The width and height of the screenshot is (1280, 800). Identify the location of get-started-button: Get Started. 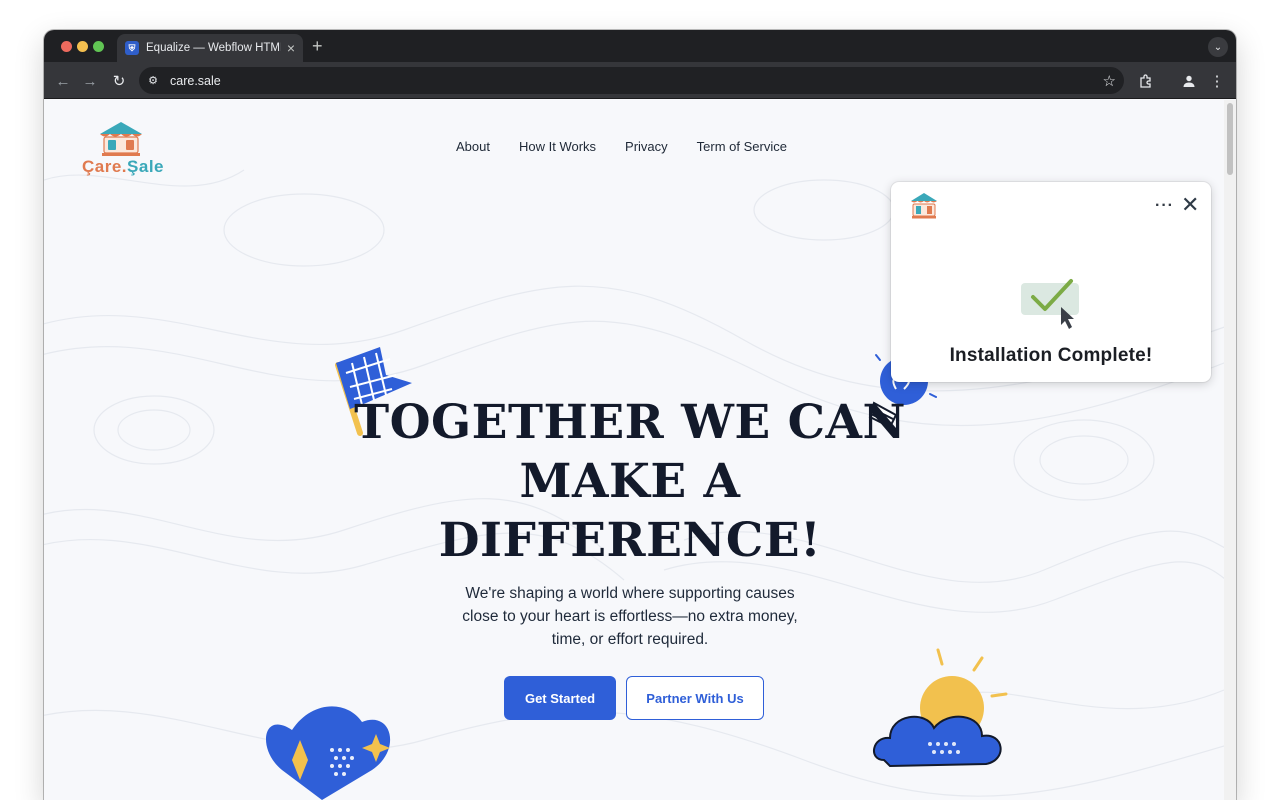
(560, 698).